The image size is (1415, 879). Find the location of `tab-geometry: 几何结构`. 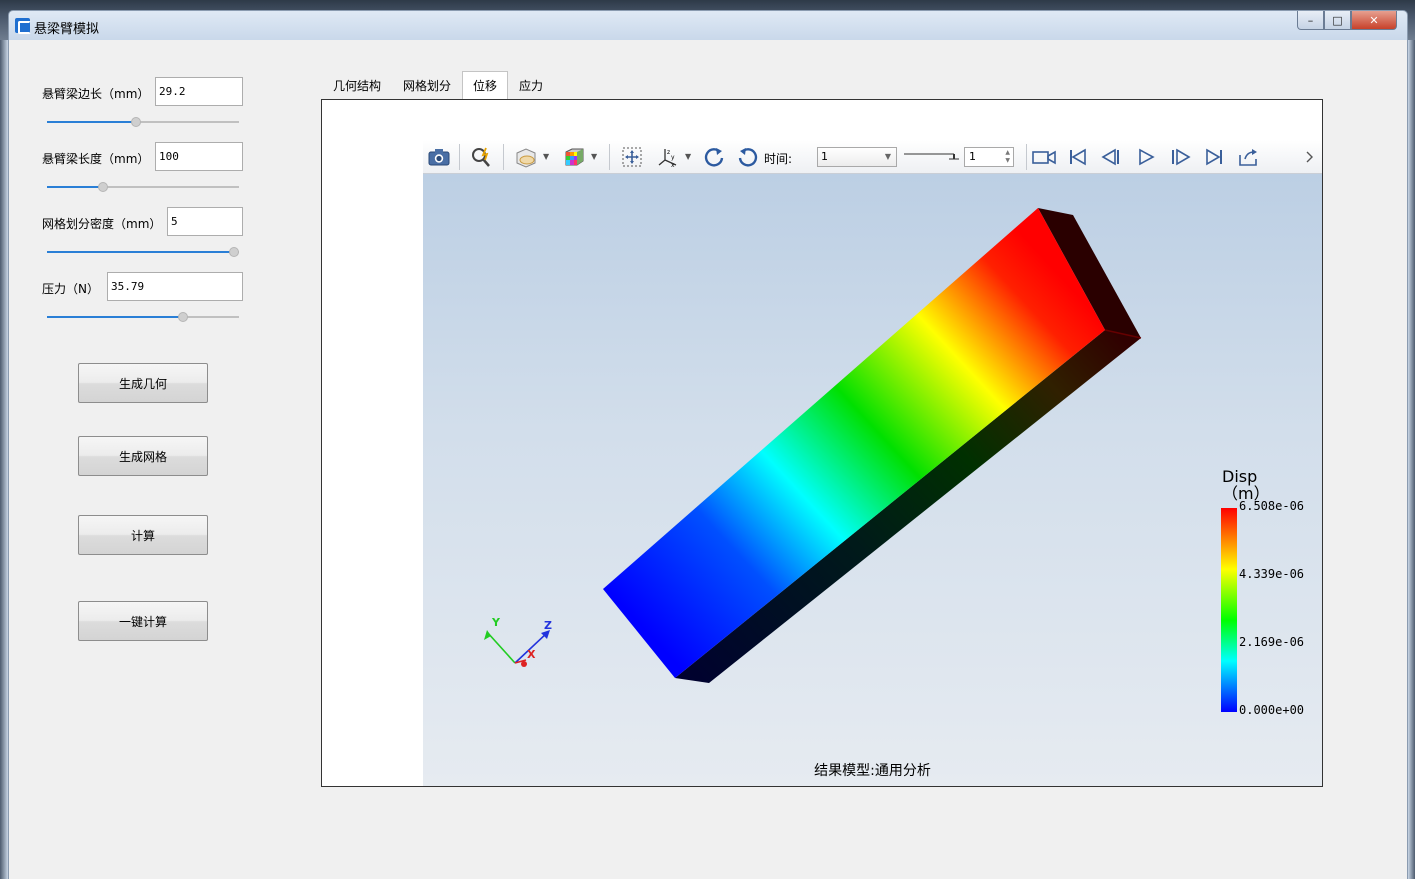

tab-geometry: 几何结构 is located at coordinates (357, 85).